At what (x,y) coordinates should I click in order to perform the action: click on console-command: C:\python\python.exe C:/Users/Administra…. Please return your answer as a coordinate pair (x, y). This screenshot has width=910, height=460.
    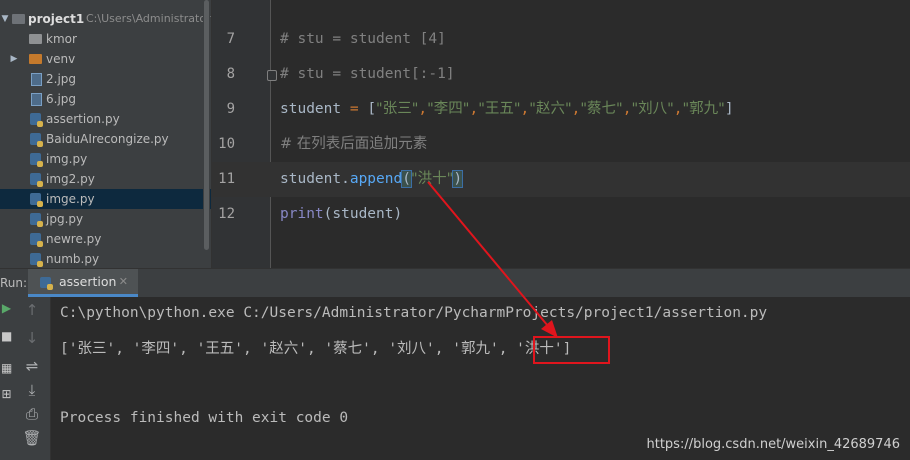
    Looking at the image, I should click on (414, 313).